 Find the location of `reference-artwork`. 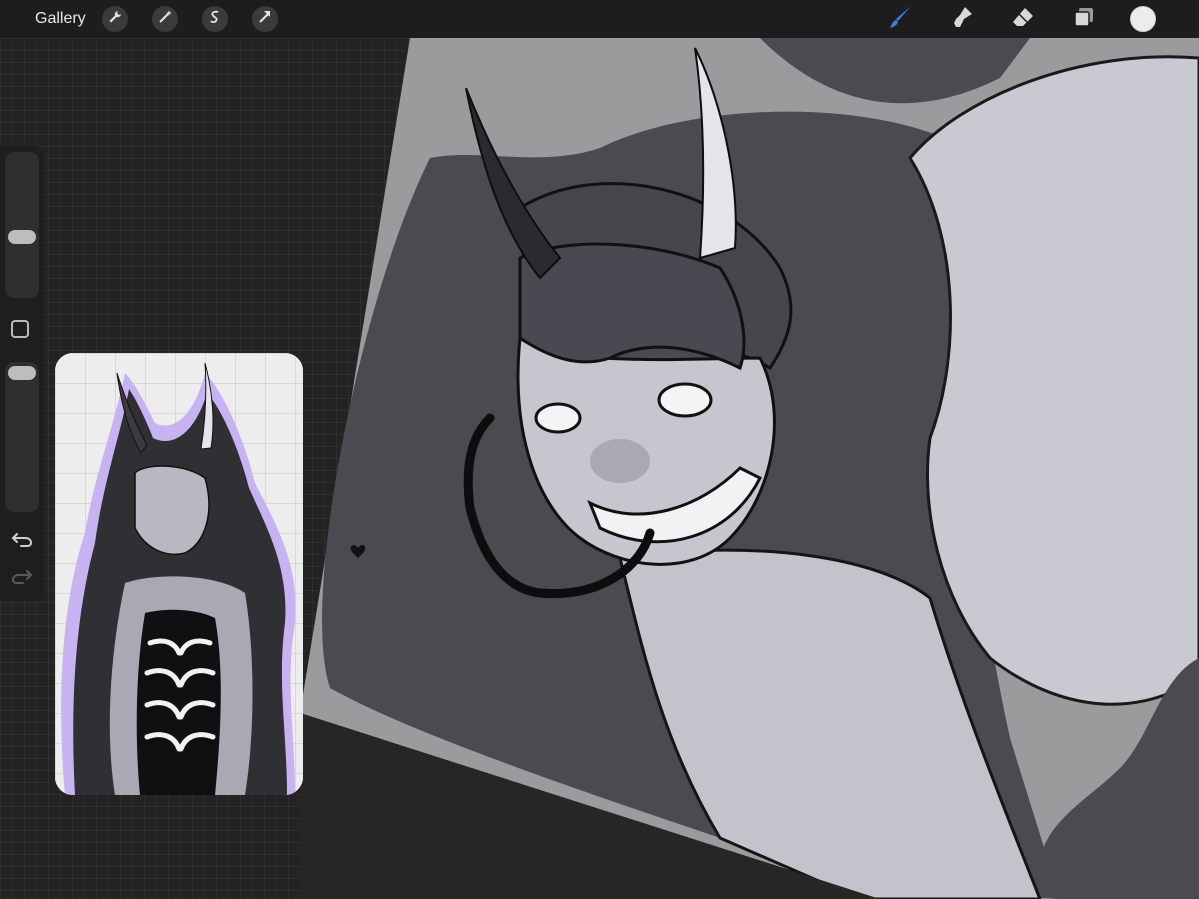

reference-artwork is located at coordinates (179, 574).